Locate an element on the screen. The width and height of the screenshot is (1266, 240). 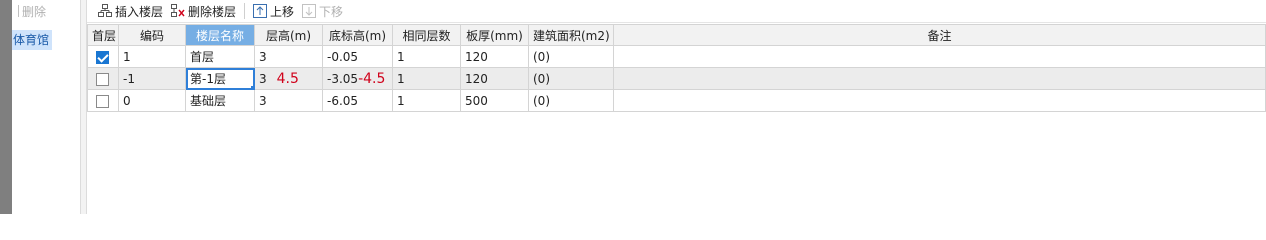
toolbar-separator is located at coordinates (245, 11).